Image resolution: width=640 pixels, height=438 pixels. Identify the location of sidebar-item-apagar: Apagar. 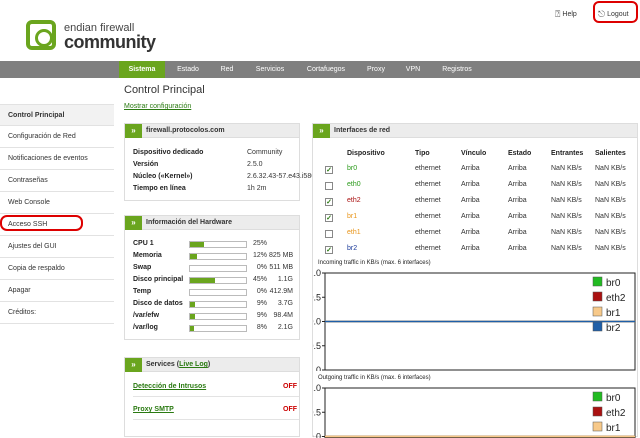
(57, 291).